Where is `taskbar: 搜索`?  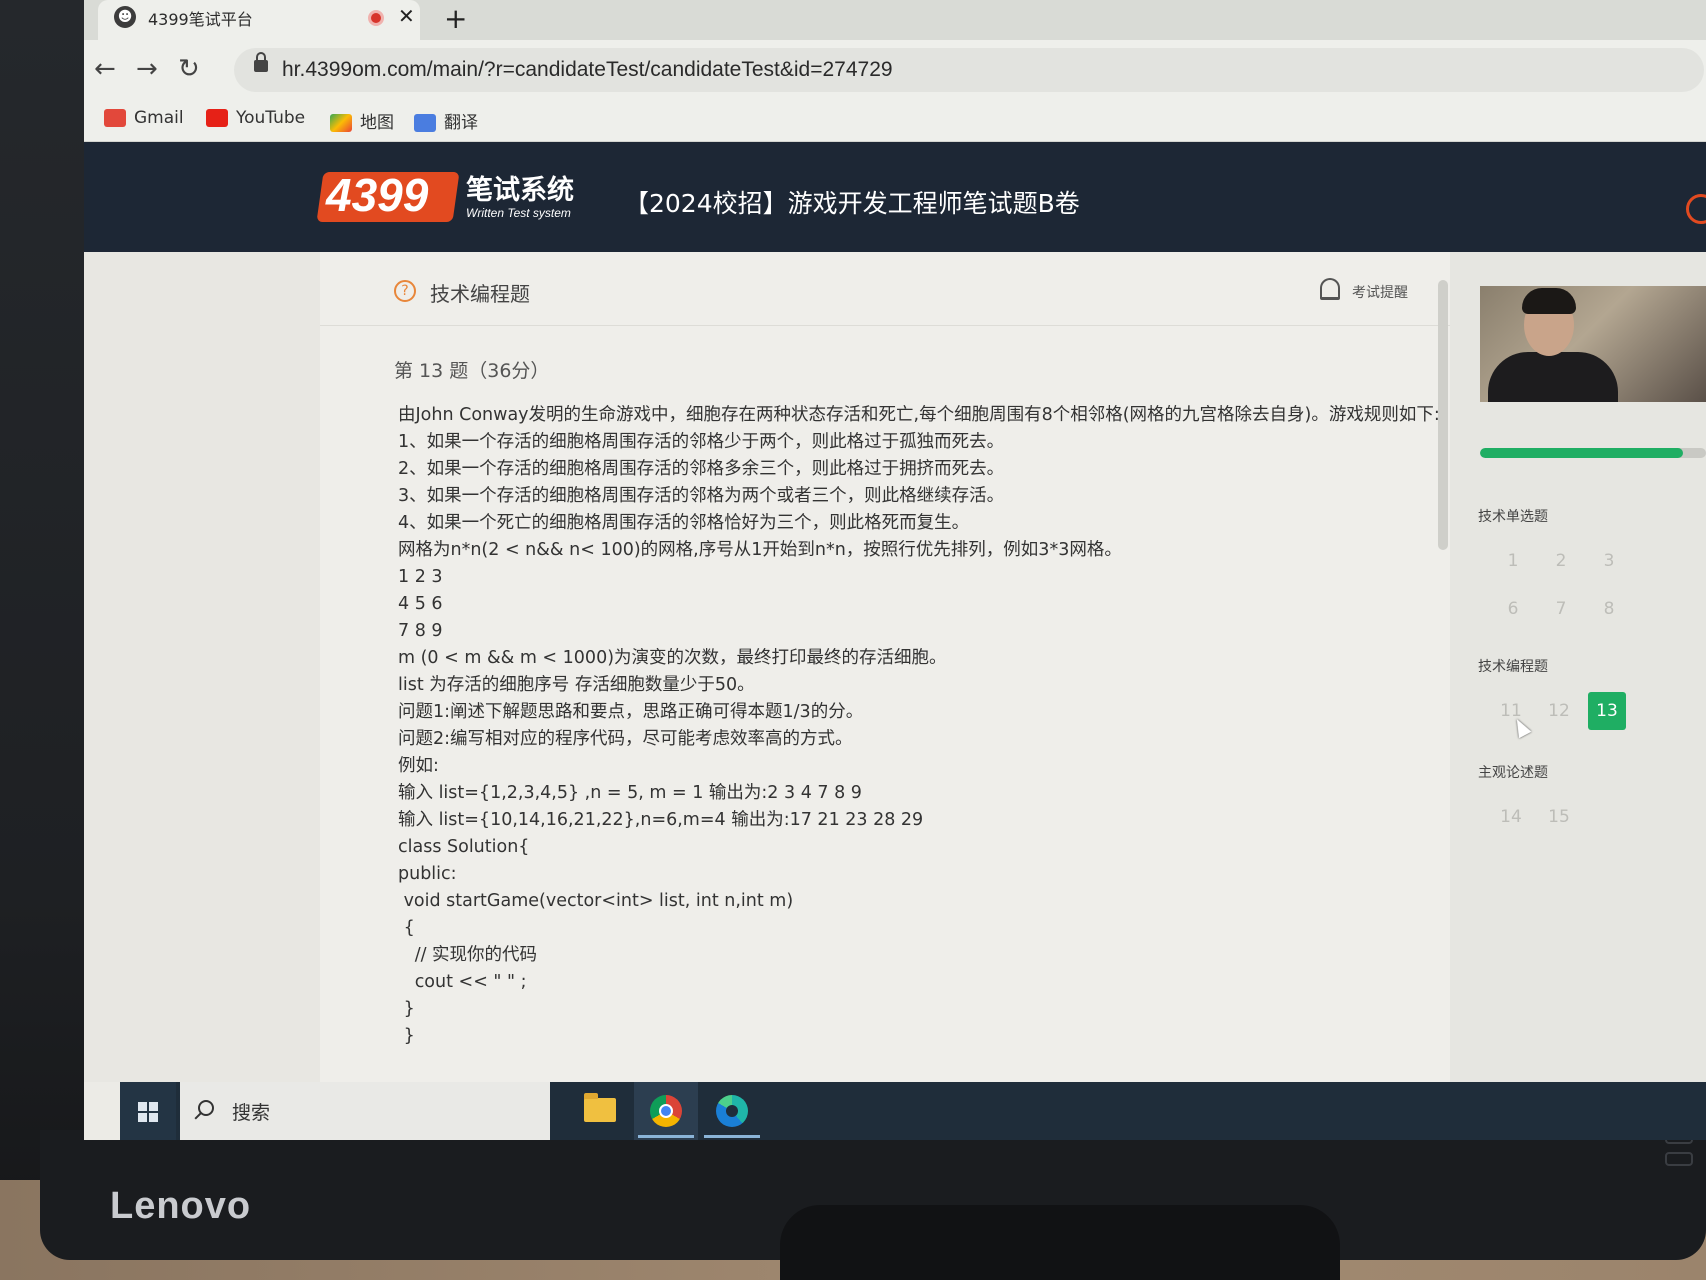 taskbar: 搜索 is located at coordinates (913, 1111).